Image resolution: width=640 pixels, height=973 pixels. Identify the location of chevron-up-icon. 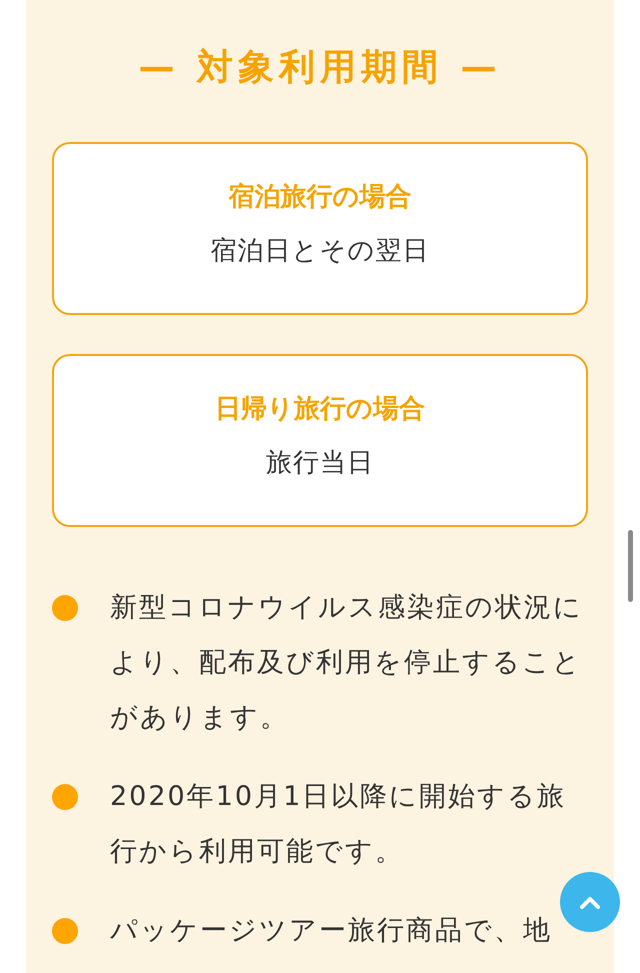
(590, 902).